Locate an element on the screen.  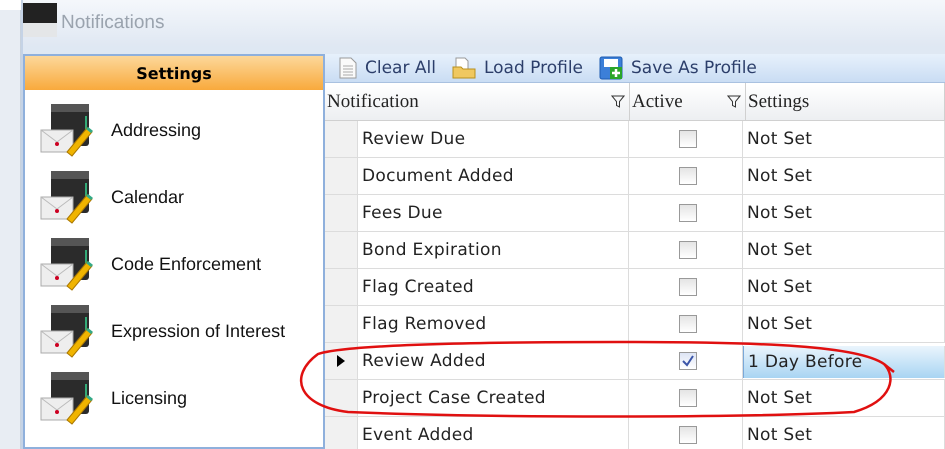
current-row-icon is located at coordinates (341, 361).